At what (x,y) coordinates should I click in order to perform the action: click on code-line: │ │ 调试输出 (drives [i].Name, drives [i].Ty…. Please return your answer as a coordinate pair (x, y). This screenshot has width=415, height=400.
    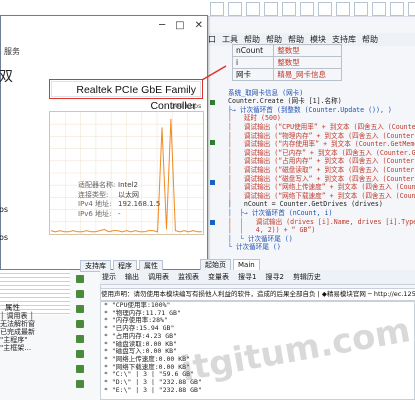
    Looking at the image, I should click on (321, 221).